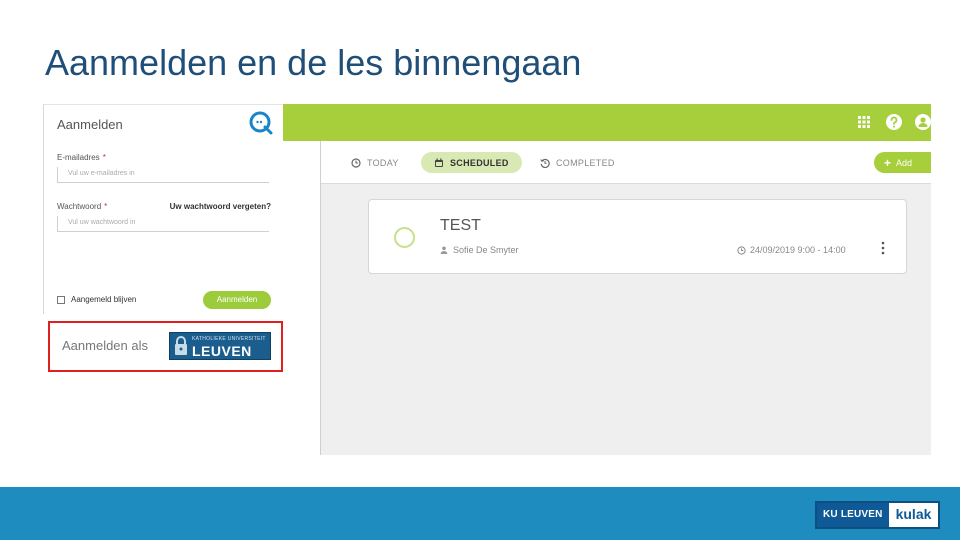 This screenshot has width=960, height=540. What do you see at coordinates (585, 162) in the screenshot?
I see `tab-completed-label: COMPLETED` at bounding box center [585, 162].